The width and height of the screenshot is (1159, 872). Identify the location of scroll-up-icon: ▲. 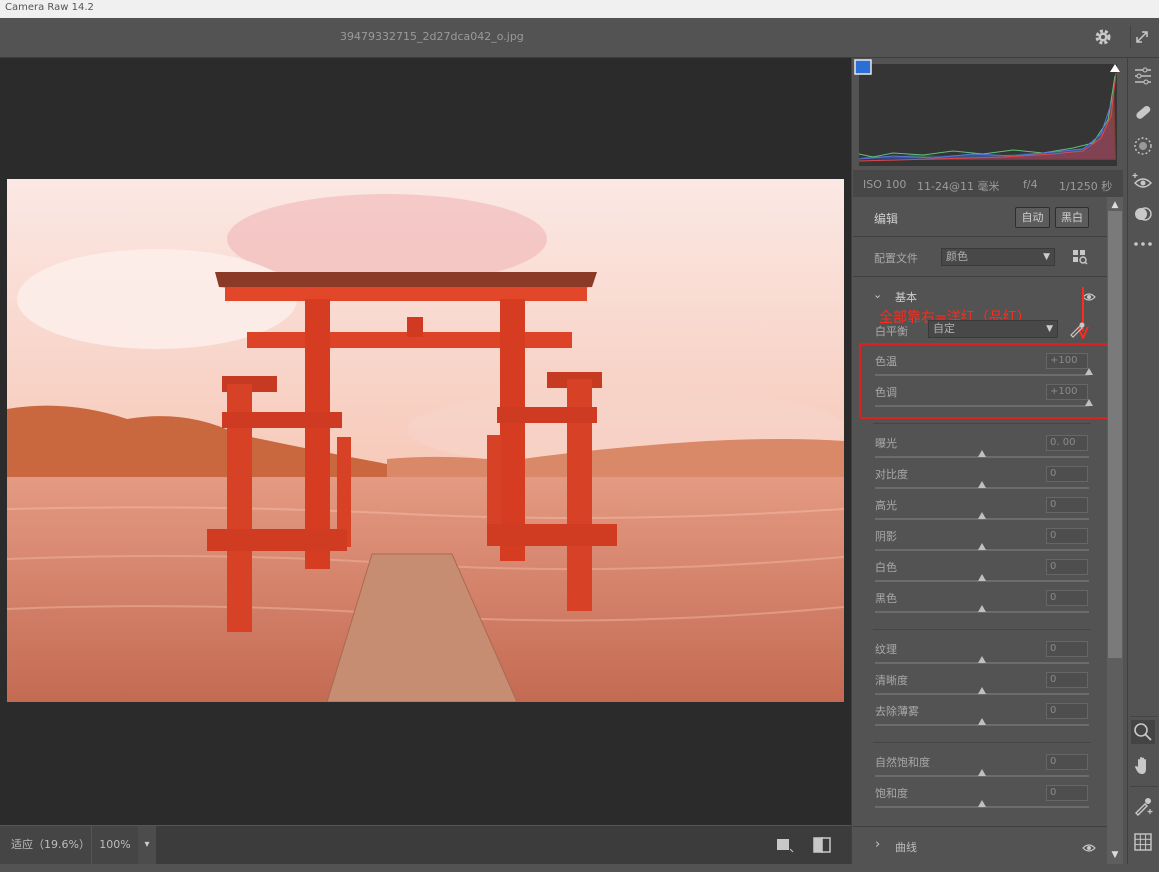
(1115, 205).